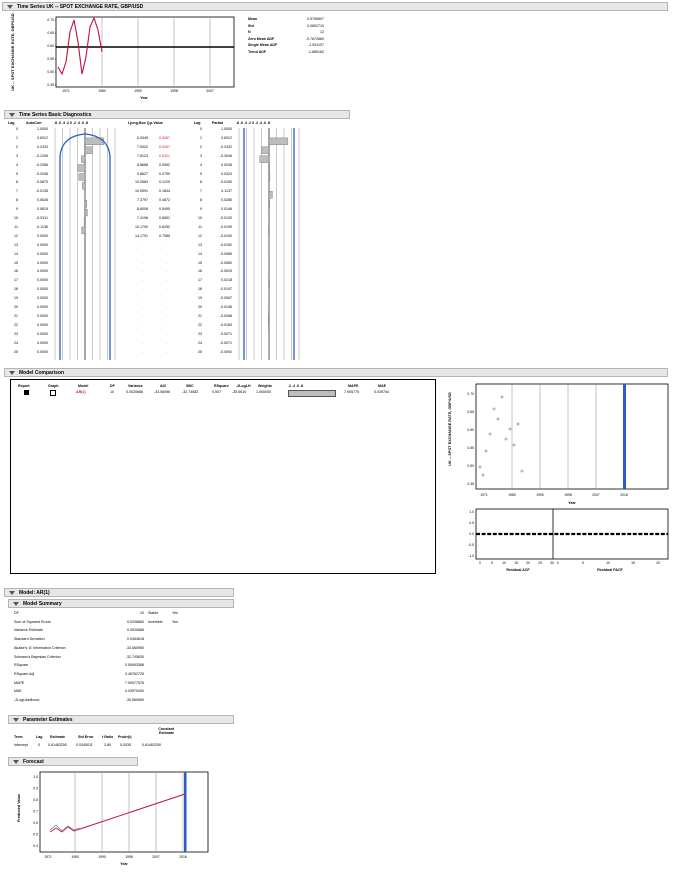 The image size is (673, 873). What do you see at coordinates (24, 674) in the screenshot?
I see `summary-label: RSquare Adj` at bounding box center [24, 674].